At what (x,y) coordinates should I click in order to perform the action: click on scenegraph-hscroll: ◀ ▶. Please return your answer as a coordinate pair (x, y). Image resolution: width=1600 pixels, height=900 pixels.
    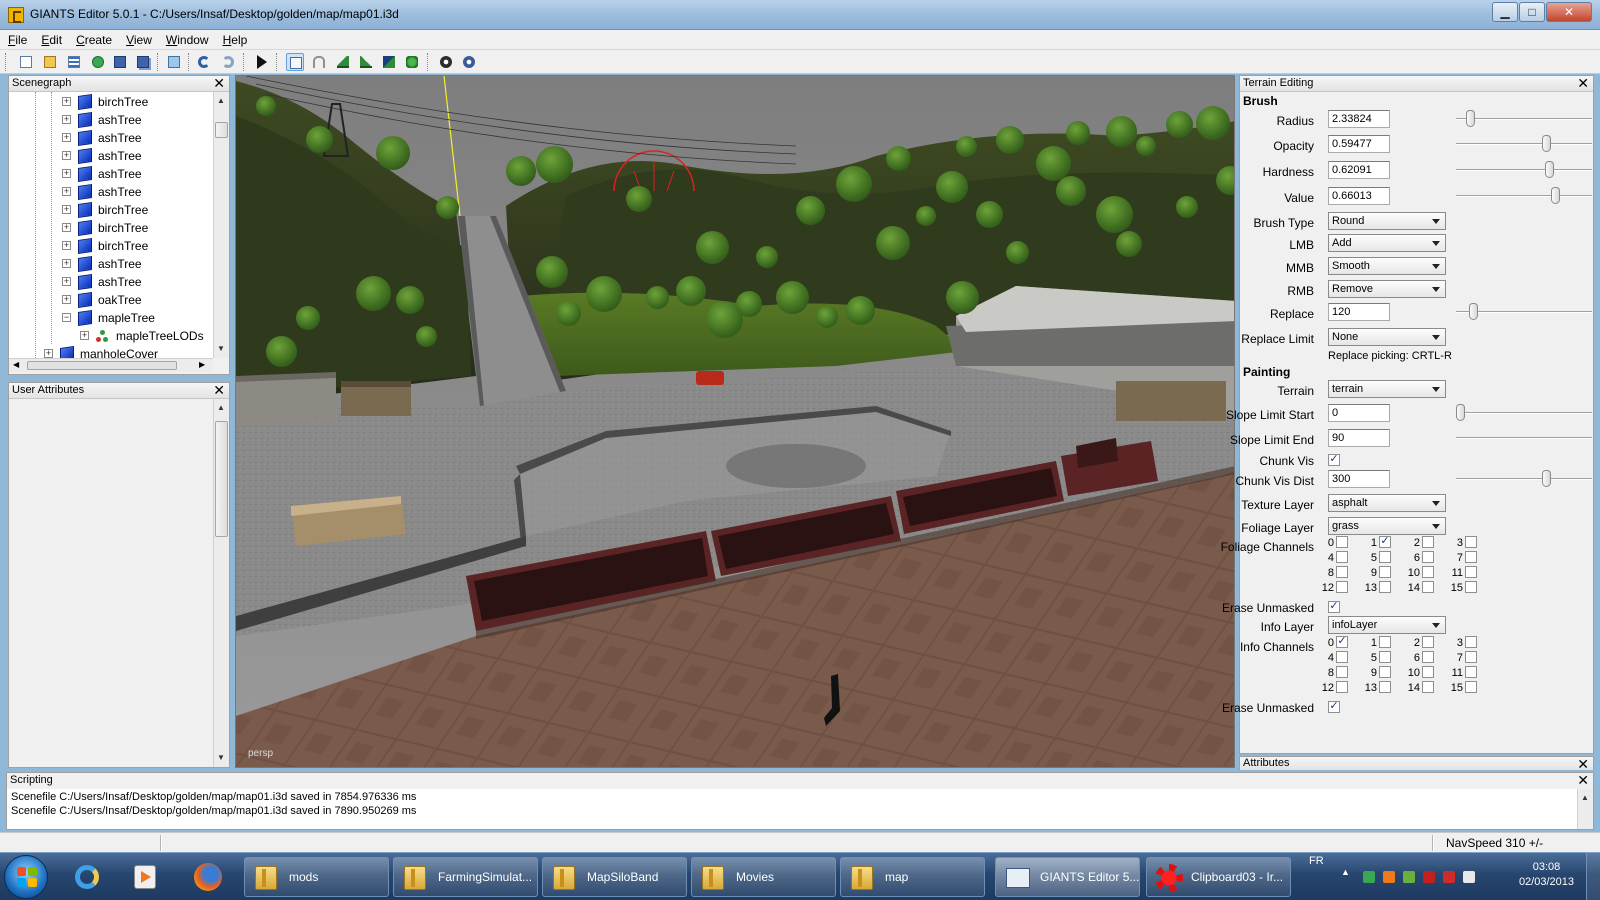
    Looking at the image, I should click on (111, 365).